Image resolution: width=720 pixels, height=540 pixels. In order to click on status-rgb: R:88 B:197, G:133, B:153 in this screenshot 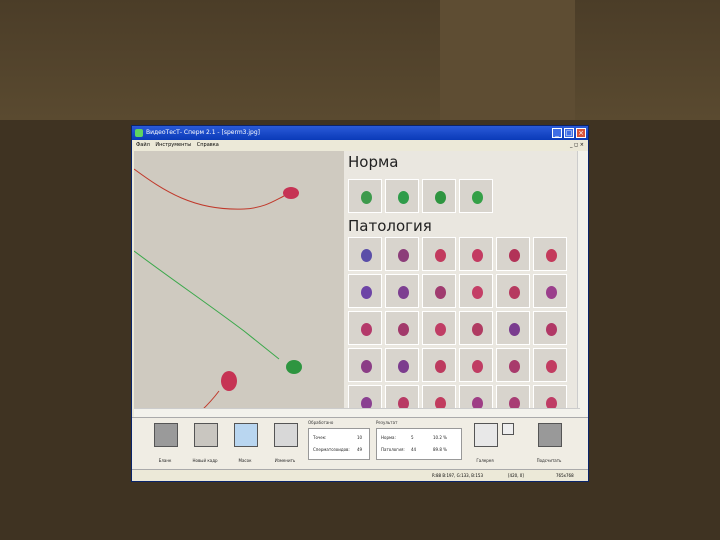, I will do `click(457, 475)`.